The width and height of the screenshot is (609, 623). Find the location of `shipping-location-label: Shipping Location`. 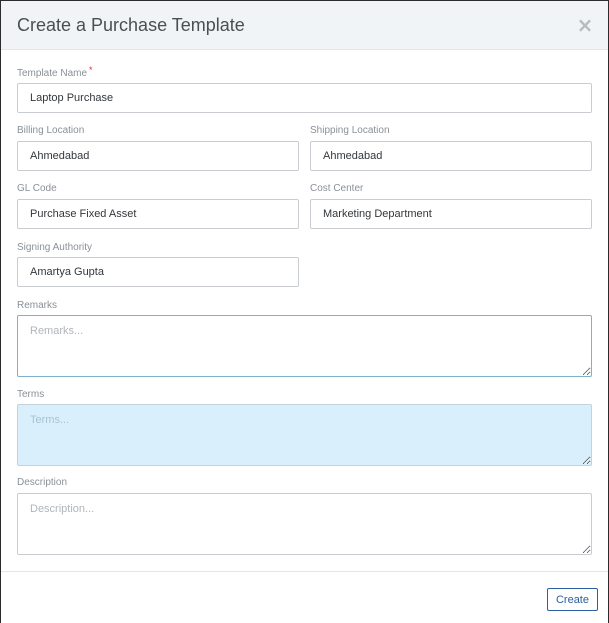

shipping-location-label: Shipping Location is located at coordinates (350, 130).